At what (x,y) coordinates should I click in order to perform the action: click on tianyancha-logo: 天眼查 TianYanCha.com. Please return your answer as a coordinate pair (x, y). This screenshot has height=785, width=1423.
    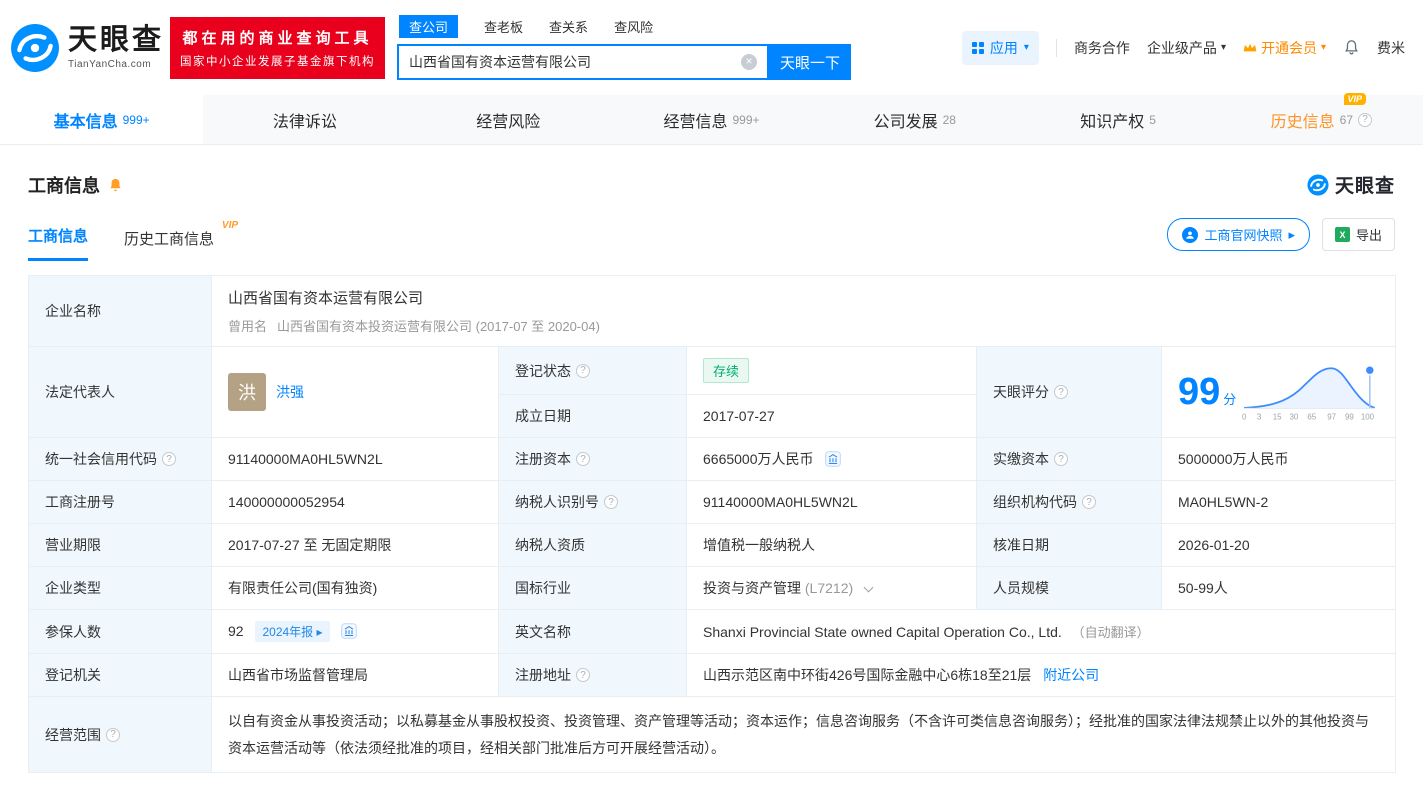
    Looking at the image, I should click on (87, 48).